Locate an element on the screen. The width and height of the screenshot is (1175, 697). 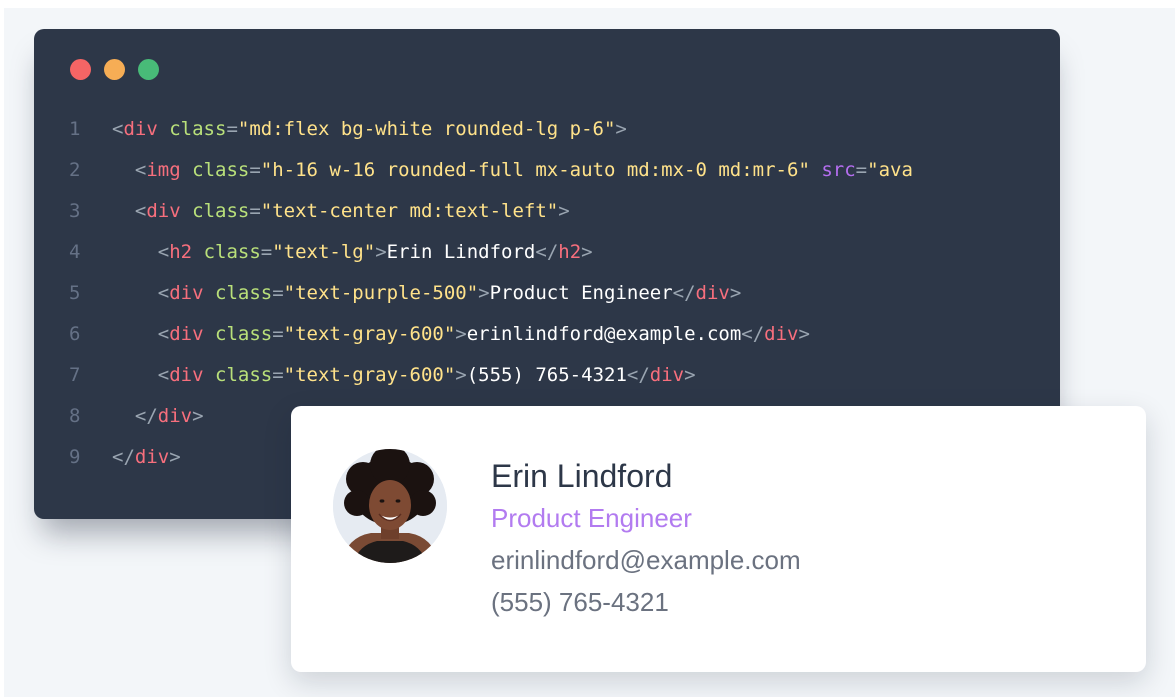
line-number: 7 is located at coordinates (75, 375).